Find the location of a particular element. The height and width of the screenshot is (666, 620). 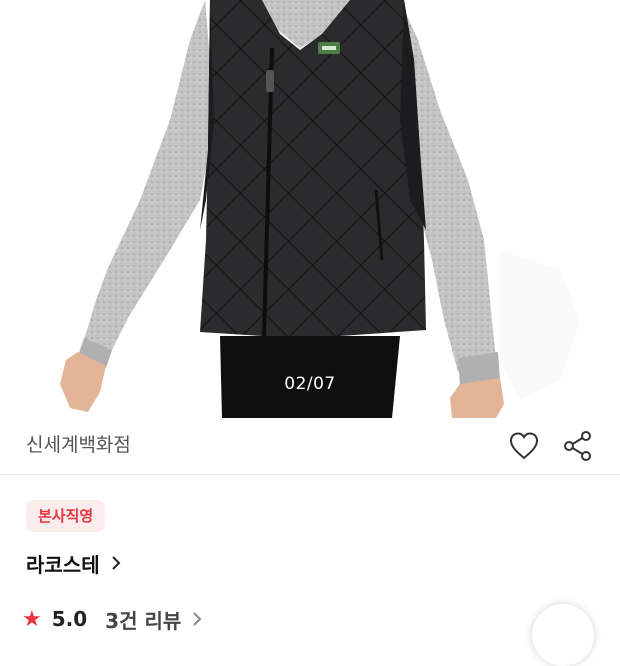

like-button is located at coordinates (524, 446).